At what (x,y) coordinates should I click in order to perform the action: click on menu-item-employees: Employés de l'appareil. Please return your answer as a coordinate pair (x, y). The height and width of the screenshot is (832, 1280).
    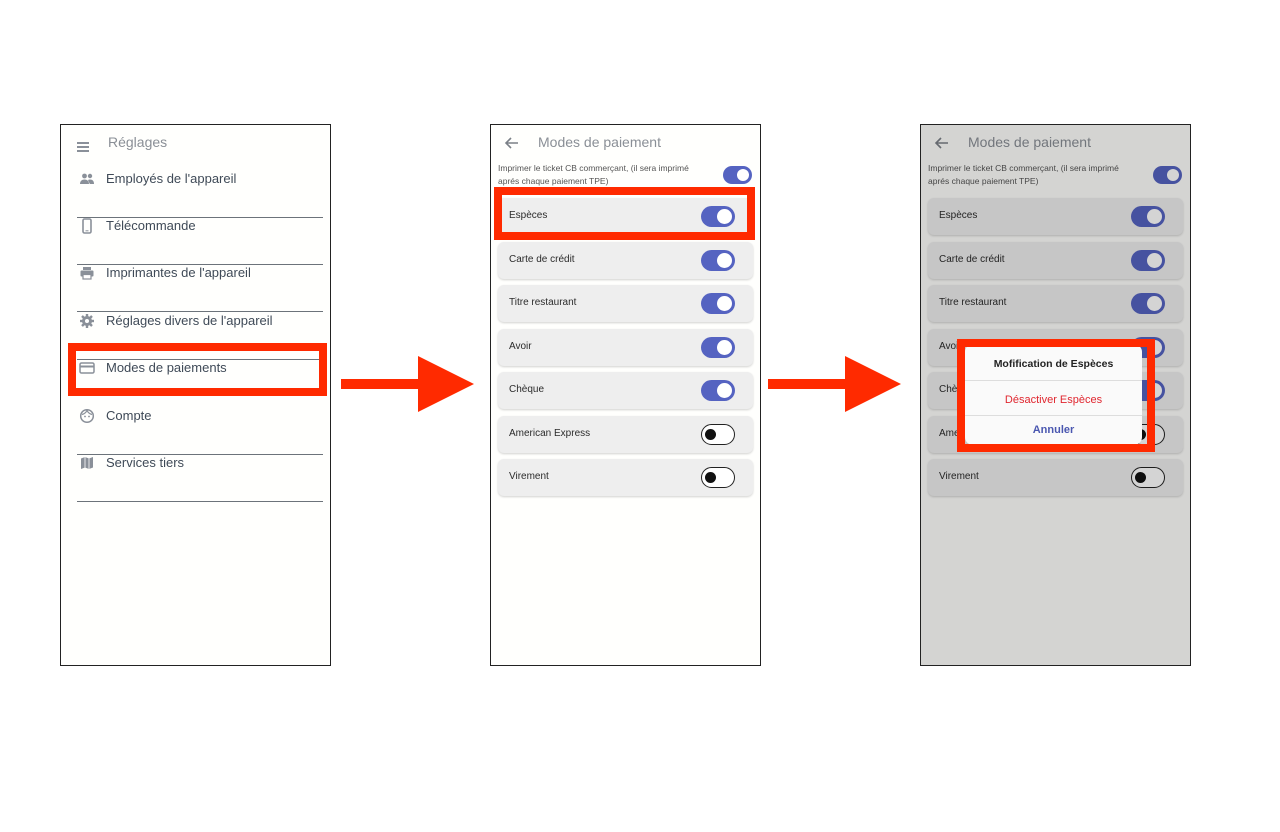
    Looking at the image, I should click on (200, 194).